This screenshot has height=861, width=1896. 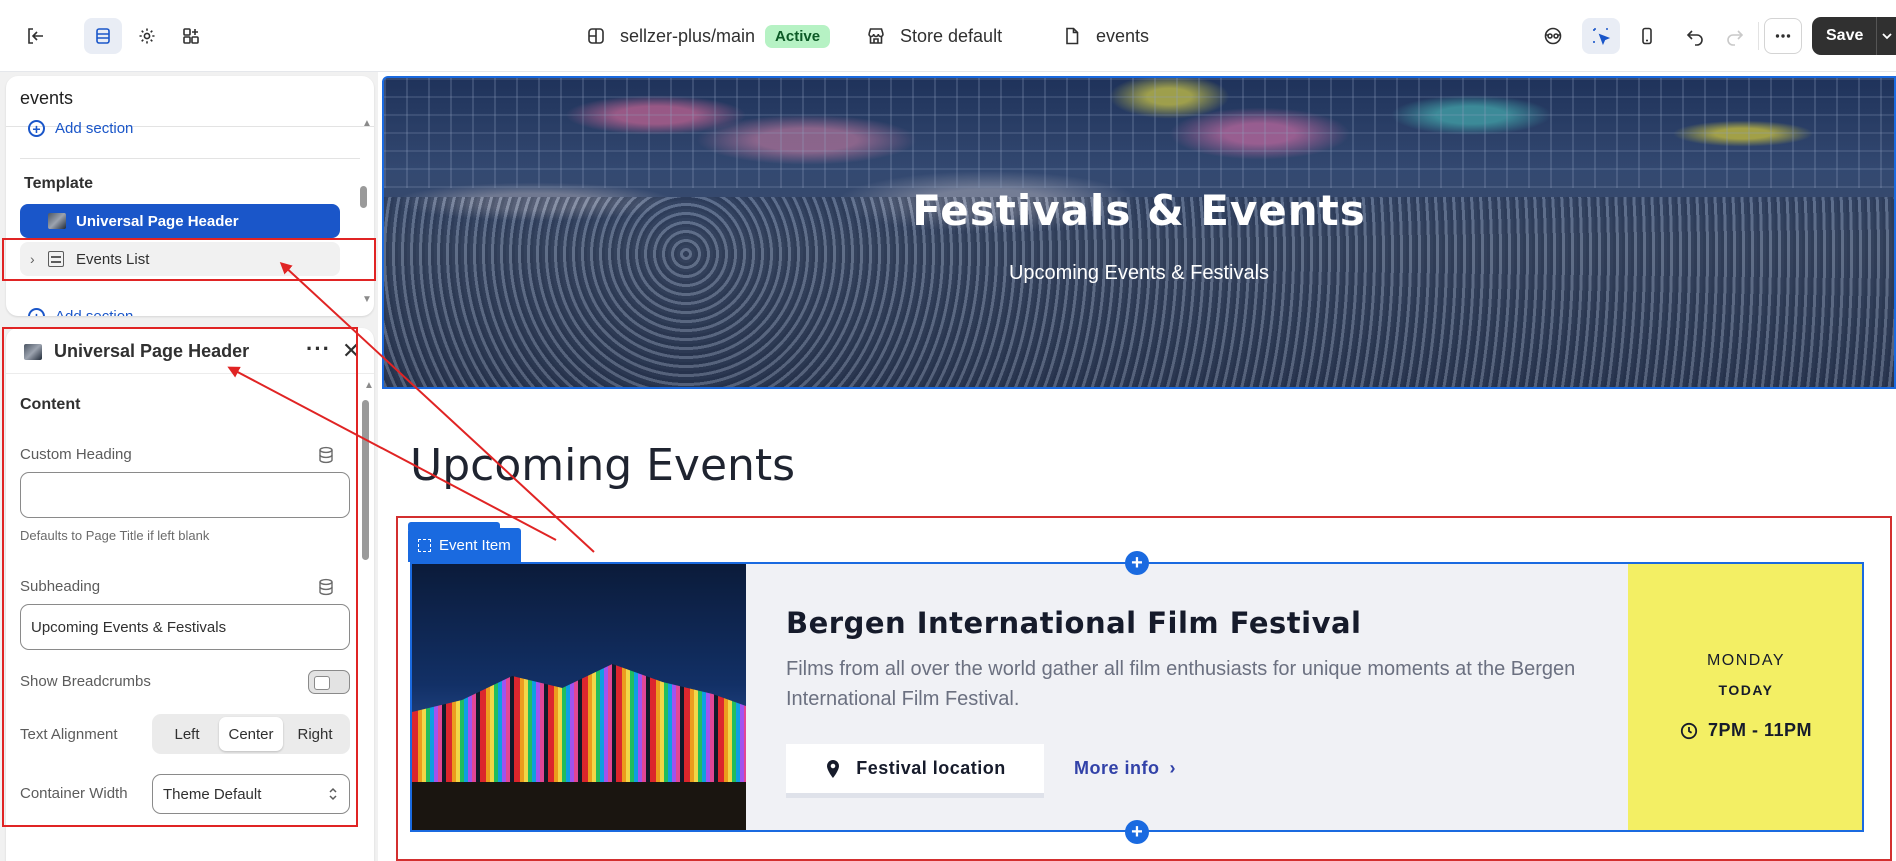 What do you see at coordinates (47, 98) in the screenshot?
I see `page-name-heading: events` at bounding box center [47, 98].